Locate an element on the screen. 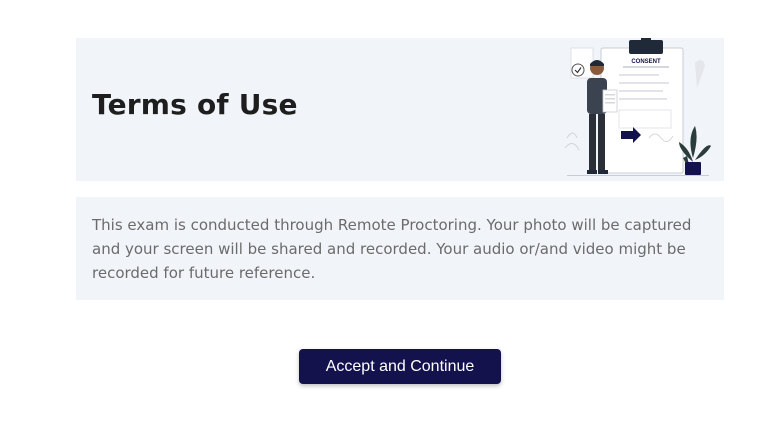 Image resolution: width=781 pixels, height=425 pixels. accept-and-continue-button: Accept and Continue is located at coordinates (400, 366).